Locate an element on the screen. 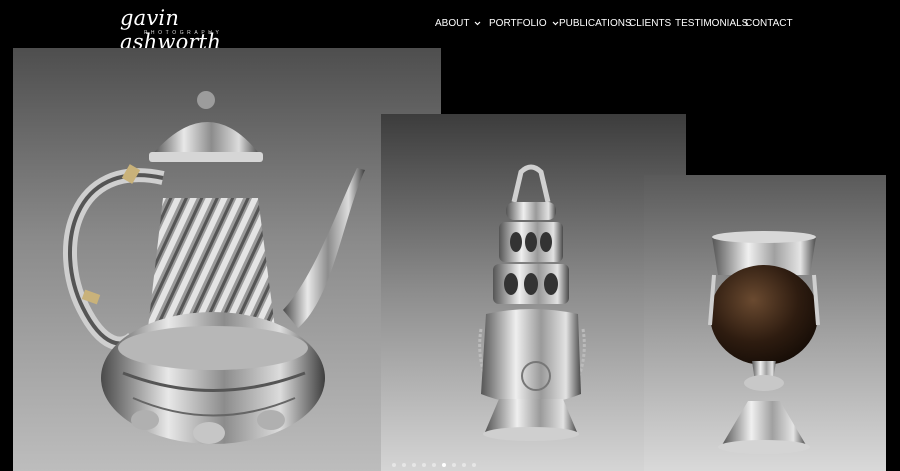 This screenshot has width=900, height=471. nav-item-contact: CONTACT is located at coordinates (769, 24).